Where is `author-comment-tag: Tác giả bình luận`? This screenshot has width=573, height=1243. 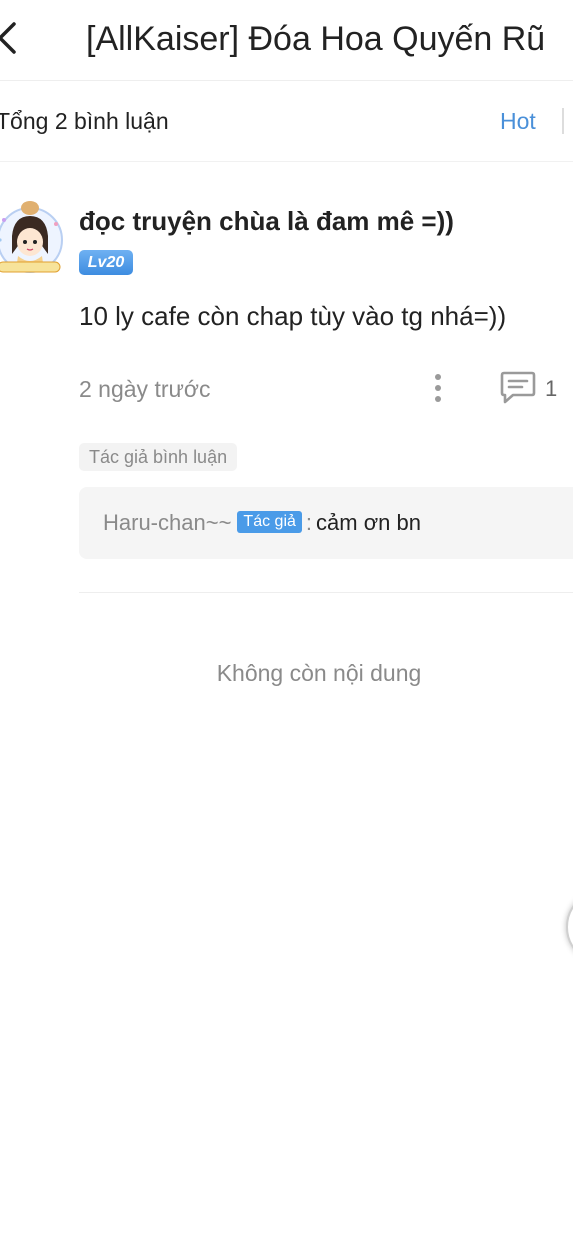
author-comment-tag: Tác giả bình luận is located at coordinates (158, 457).